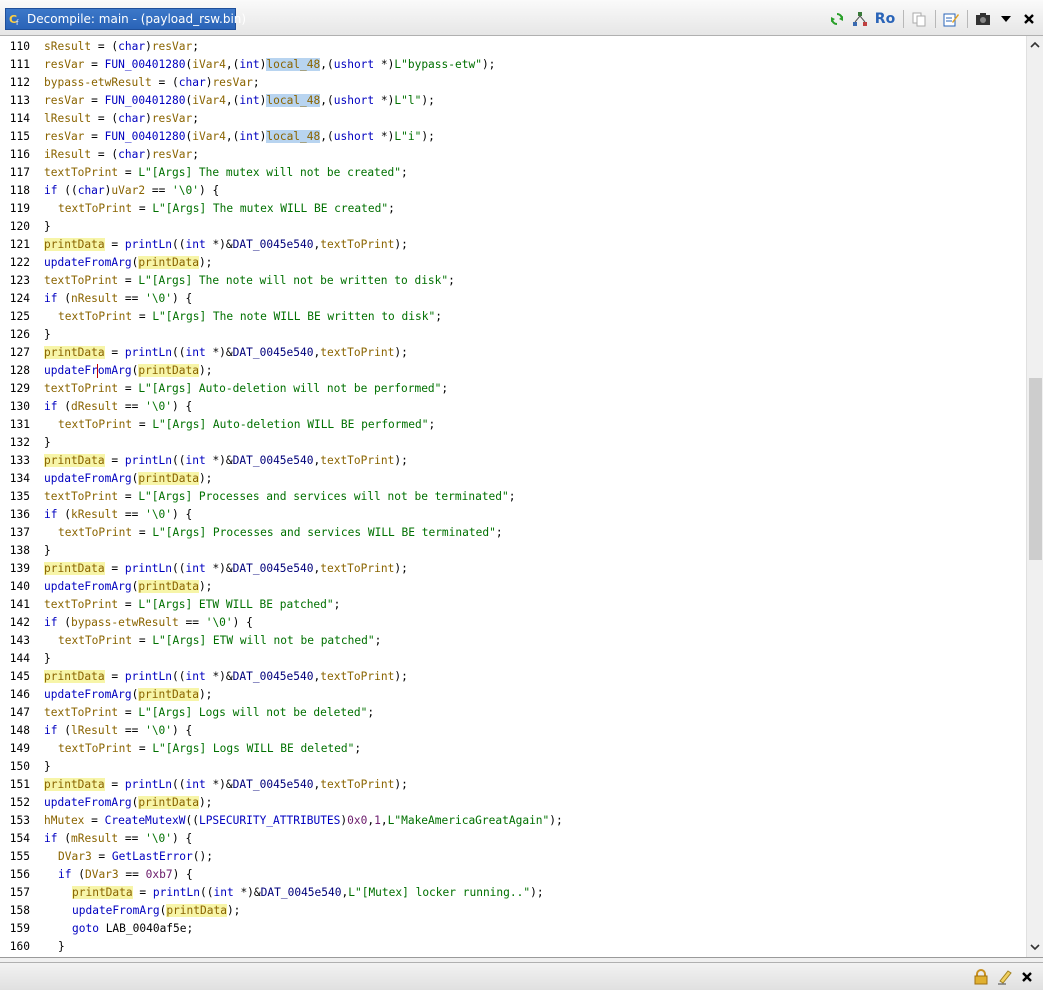 Image resolution: width=1043 pixels, height=990 pixels. What do you see at coordinates (104, 118) in the screenshot?
I see `code-token: = (` at bounding box center [104, 118].